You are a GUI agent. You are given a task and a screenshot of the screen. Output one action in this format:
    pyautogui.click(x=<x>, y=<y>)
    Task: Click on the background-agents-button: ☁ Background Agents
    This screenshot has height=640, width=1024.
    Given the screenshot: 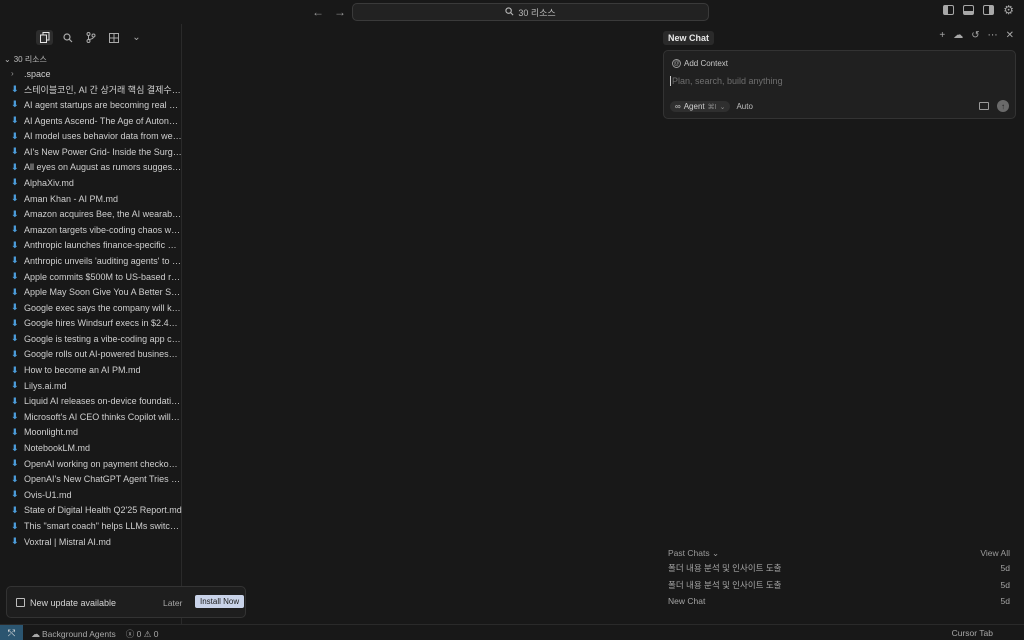 What is the action you would take?
    pyautogui.click(x=73, y=634)
    